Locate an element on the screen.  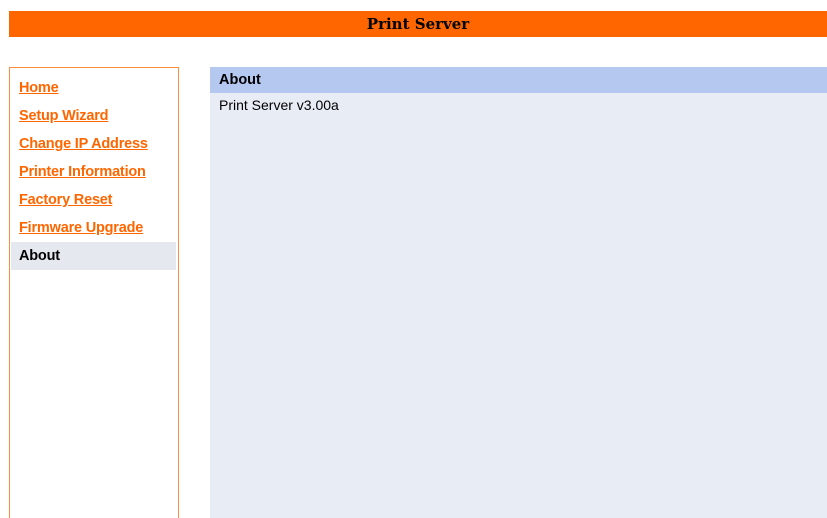
panel-body: Print Server v3.00a is located at coordinates (518, 104).